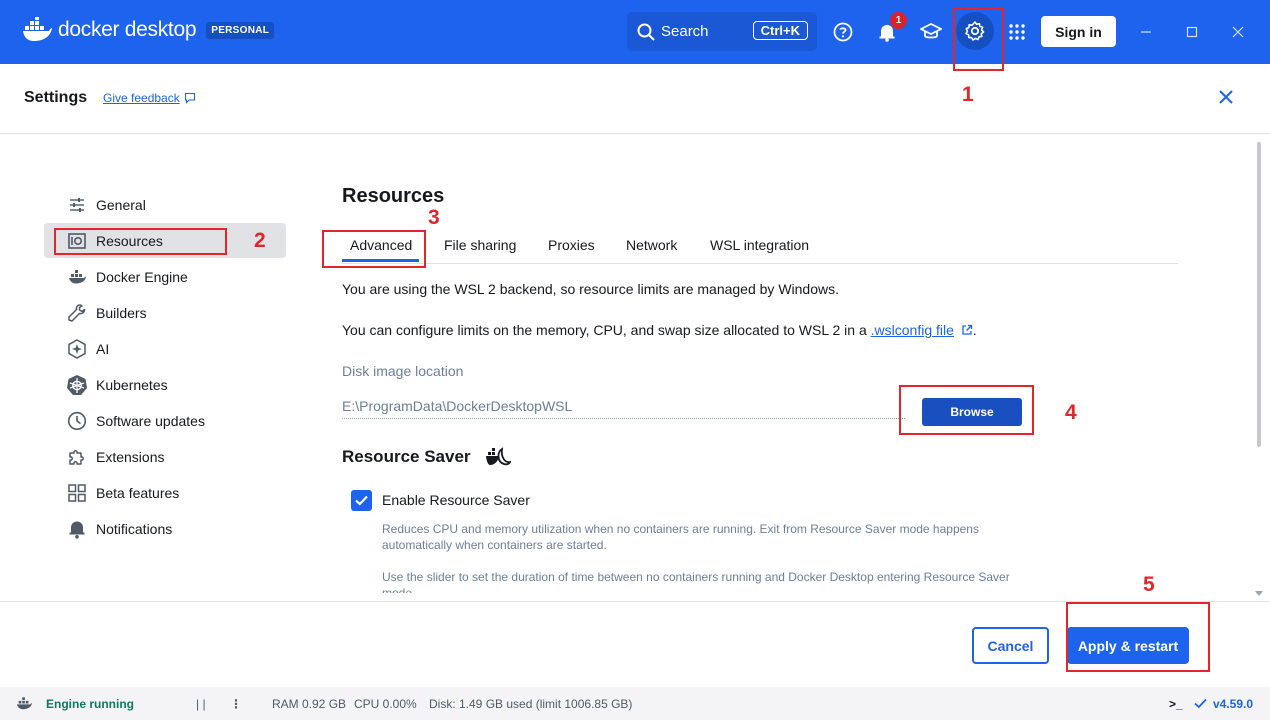  Describe the element at coordinates (1071, 412) in the screenshot. I see `annotation-number-4: 4` at that location.